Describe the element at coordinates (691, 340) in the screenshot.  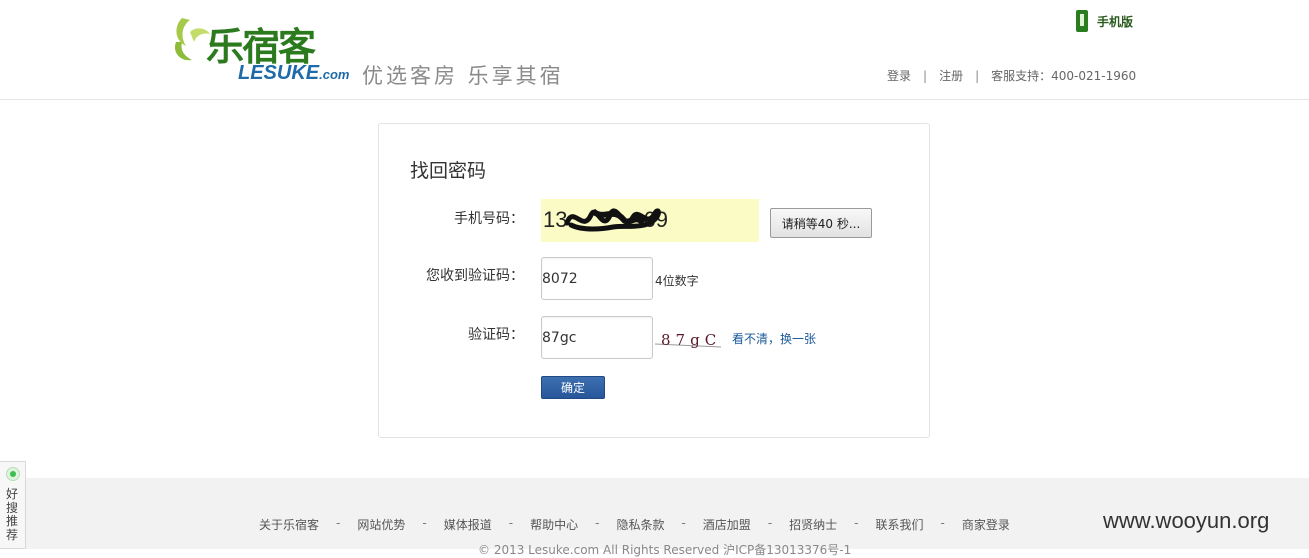
I see `captcha-image-text: 87gC` at that location.